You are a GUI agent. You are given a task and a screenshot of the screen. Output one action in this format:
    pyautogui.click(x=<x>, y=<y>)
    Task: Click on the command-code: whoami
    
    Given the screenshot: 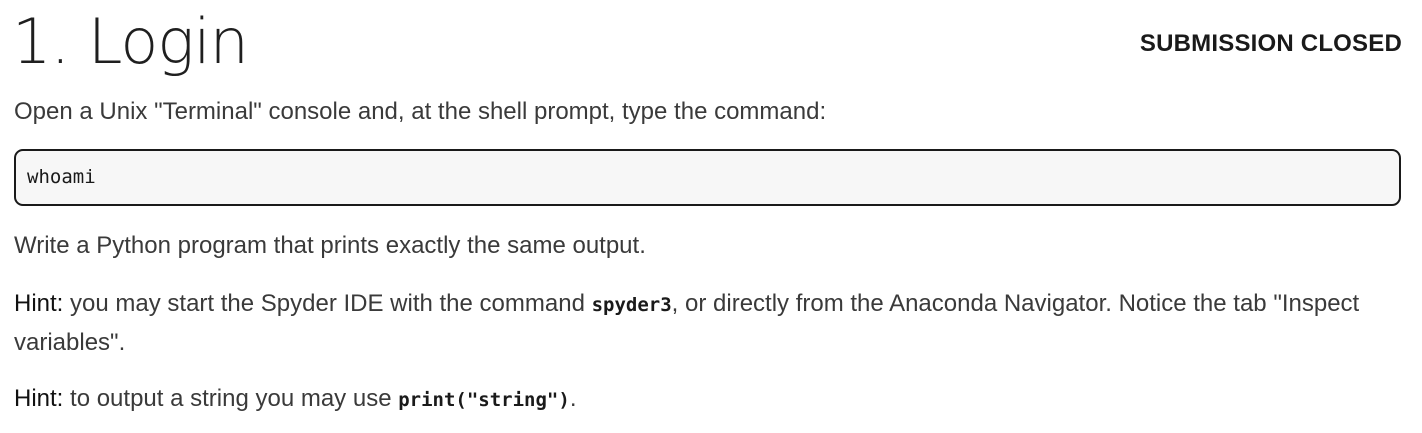 What is the action you would take?
    pyautogui.click(x=61, y=177)
    